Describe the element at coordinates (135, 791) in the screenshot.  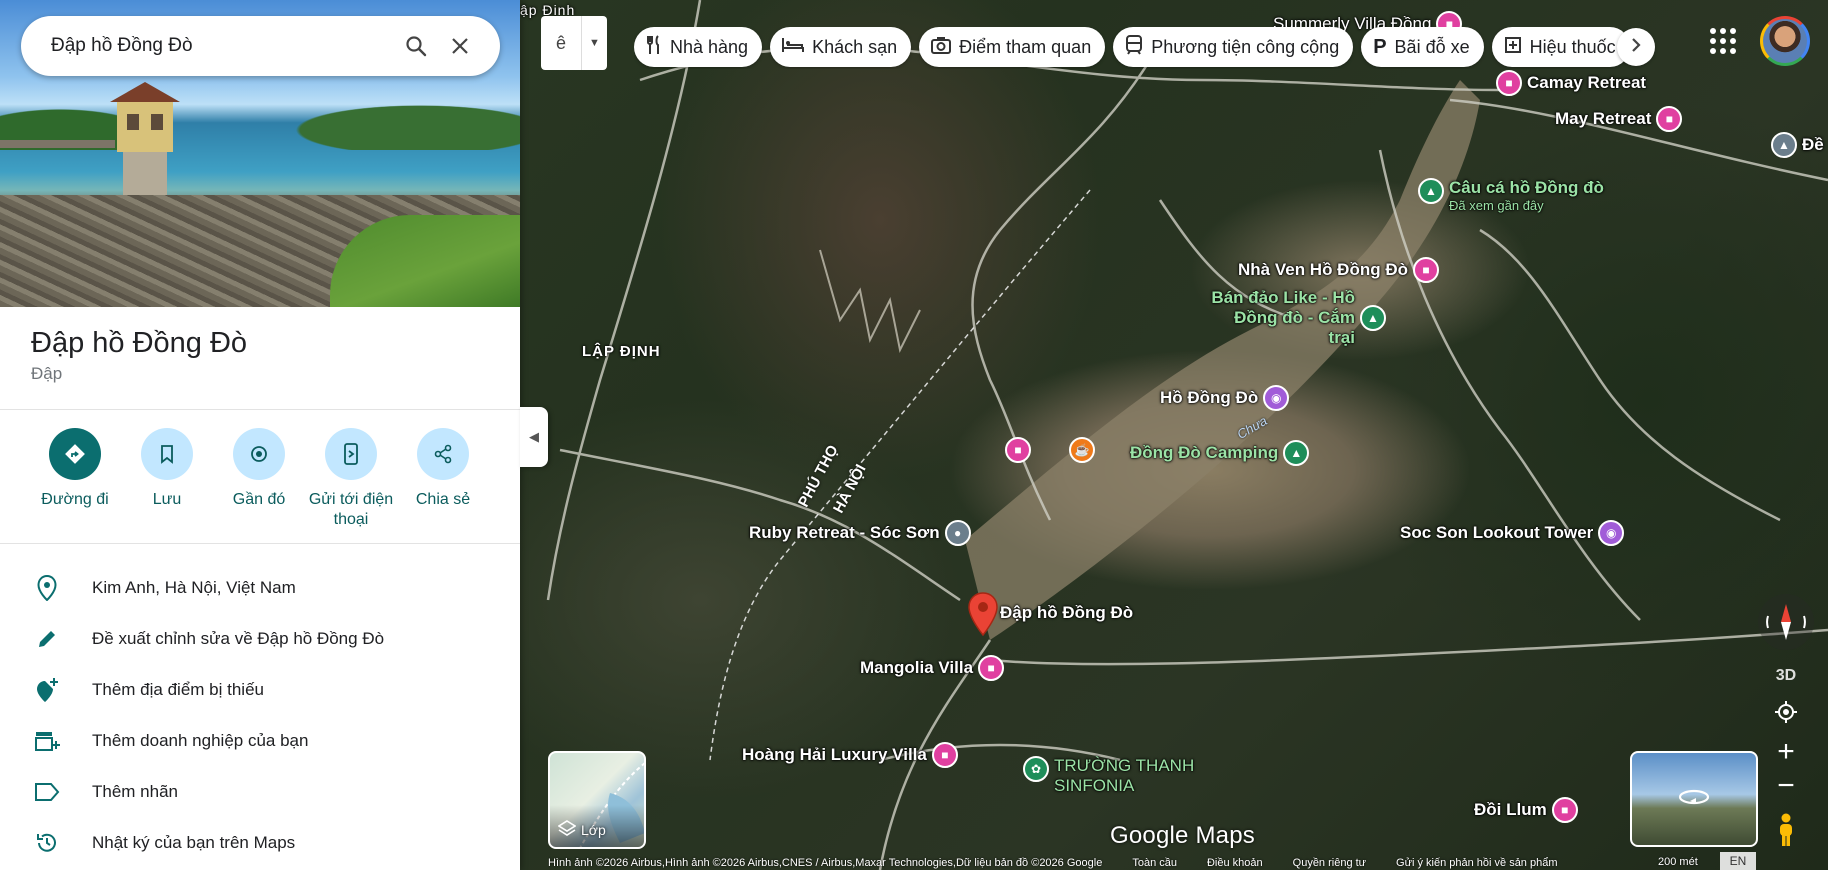
I see `add-label-text: Thêm nhãn` at that location.